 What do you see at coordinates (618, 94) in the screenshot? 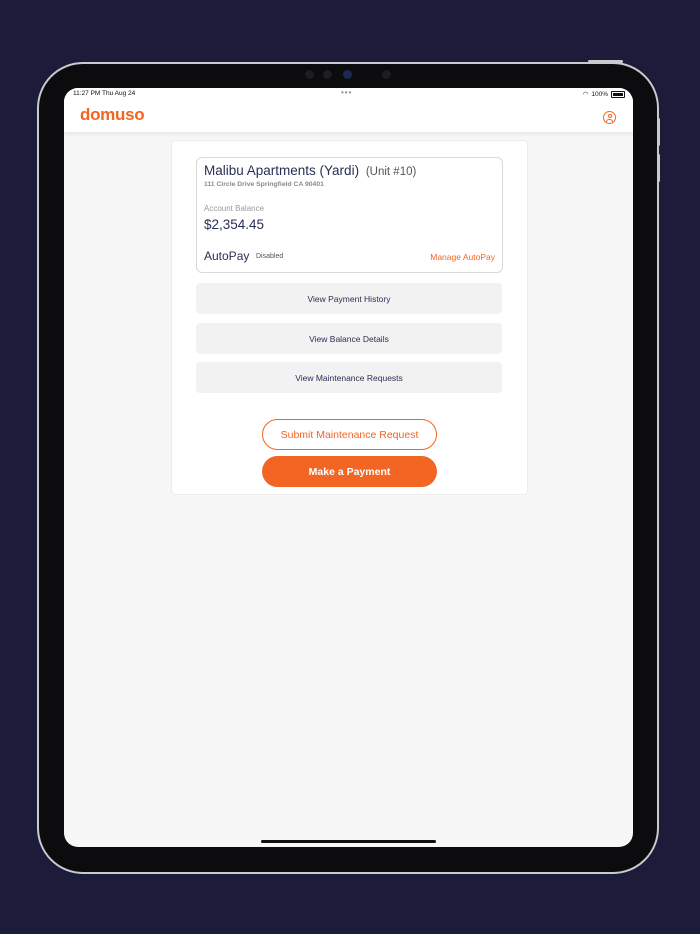
I see `battery-icon` at bounding box center [618, 94].